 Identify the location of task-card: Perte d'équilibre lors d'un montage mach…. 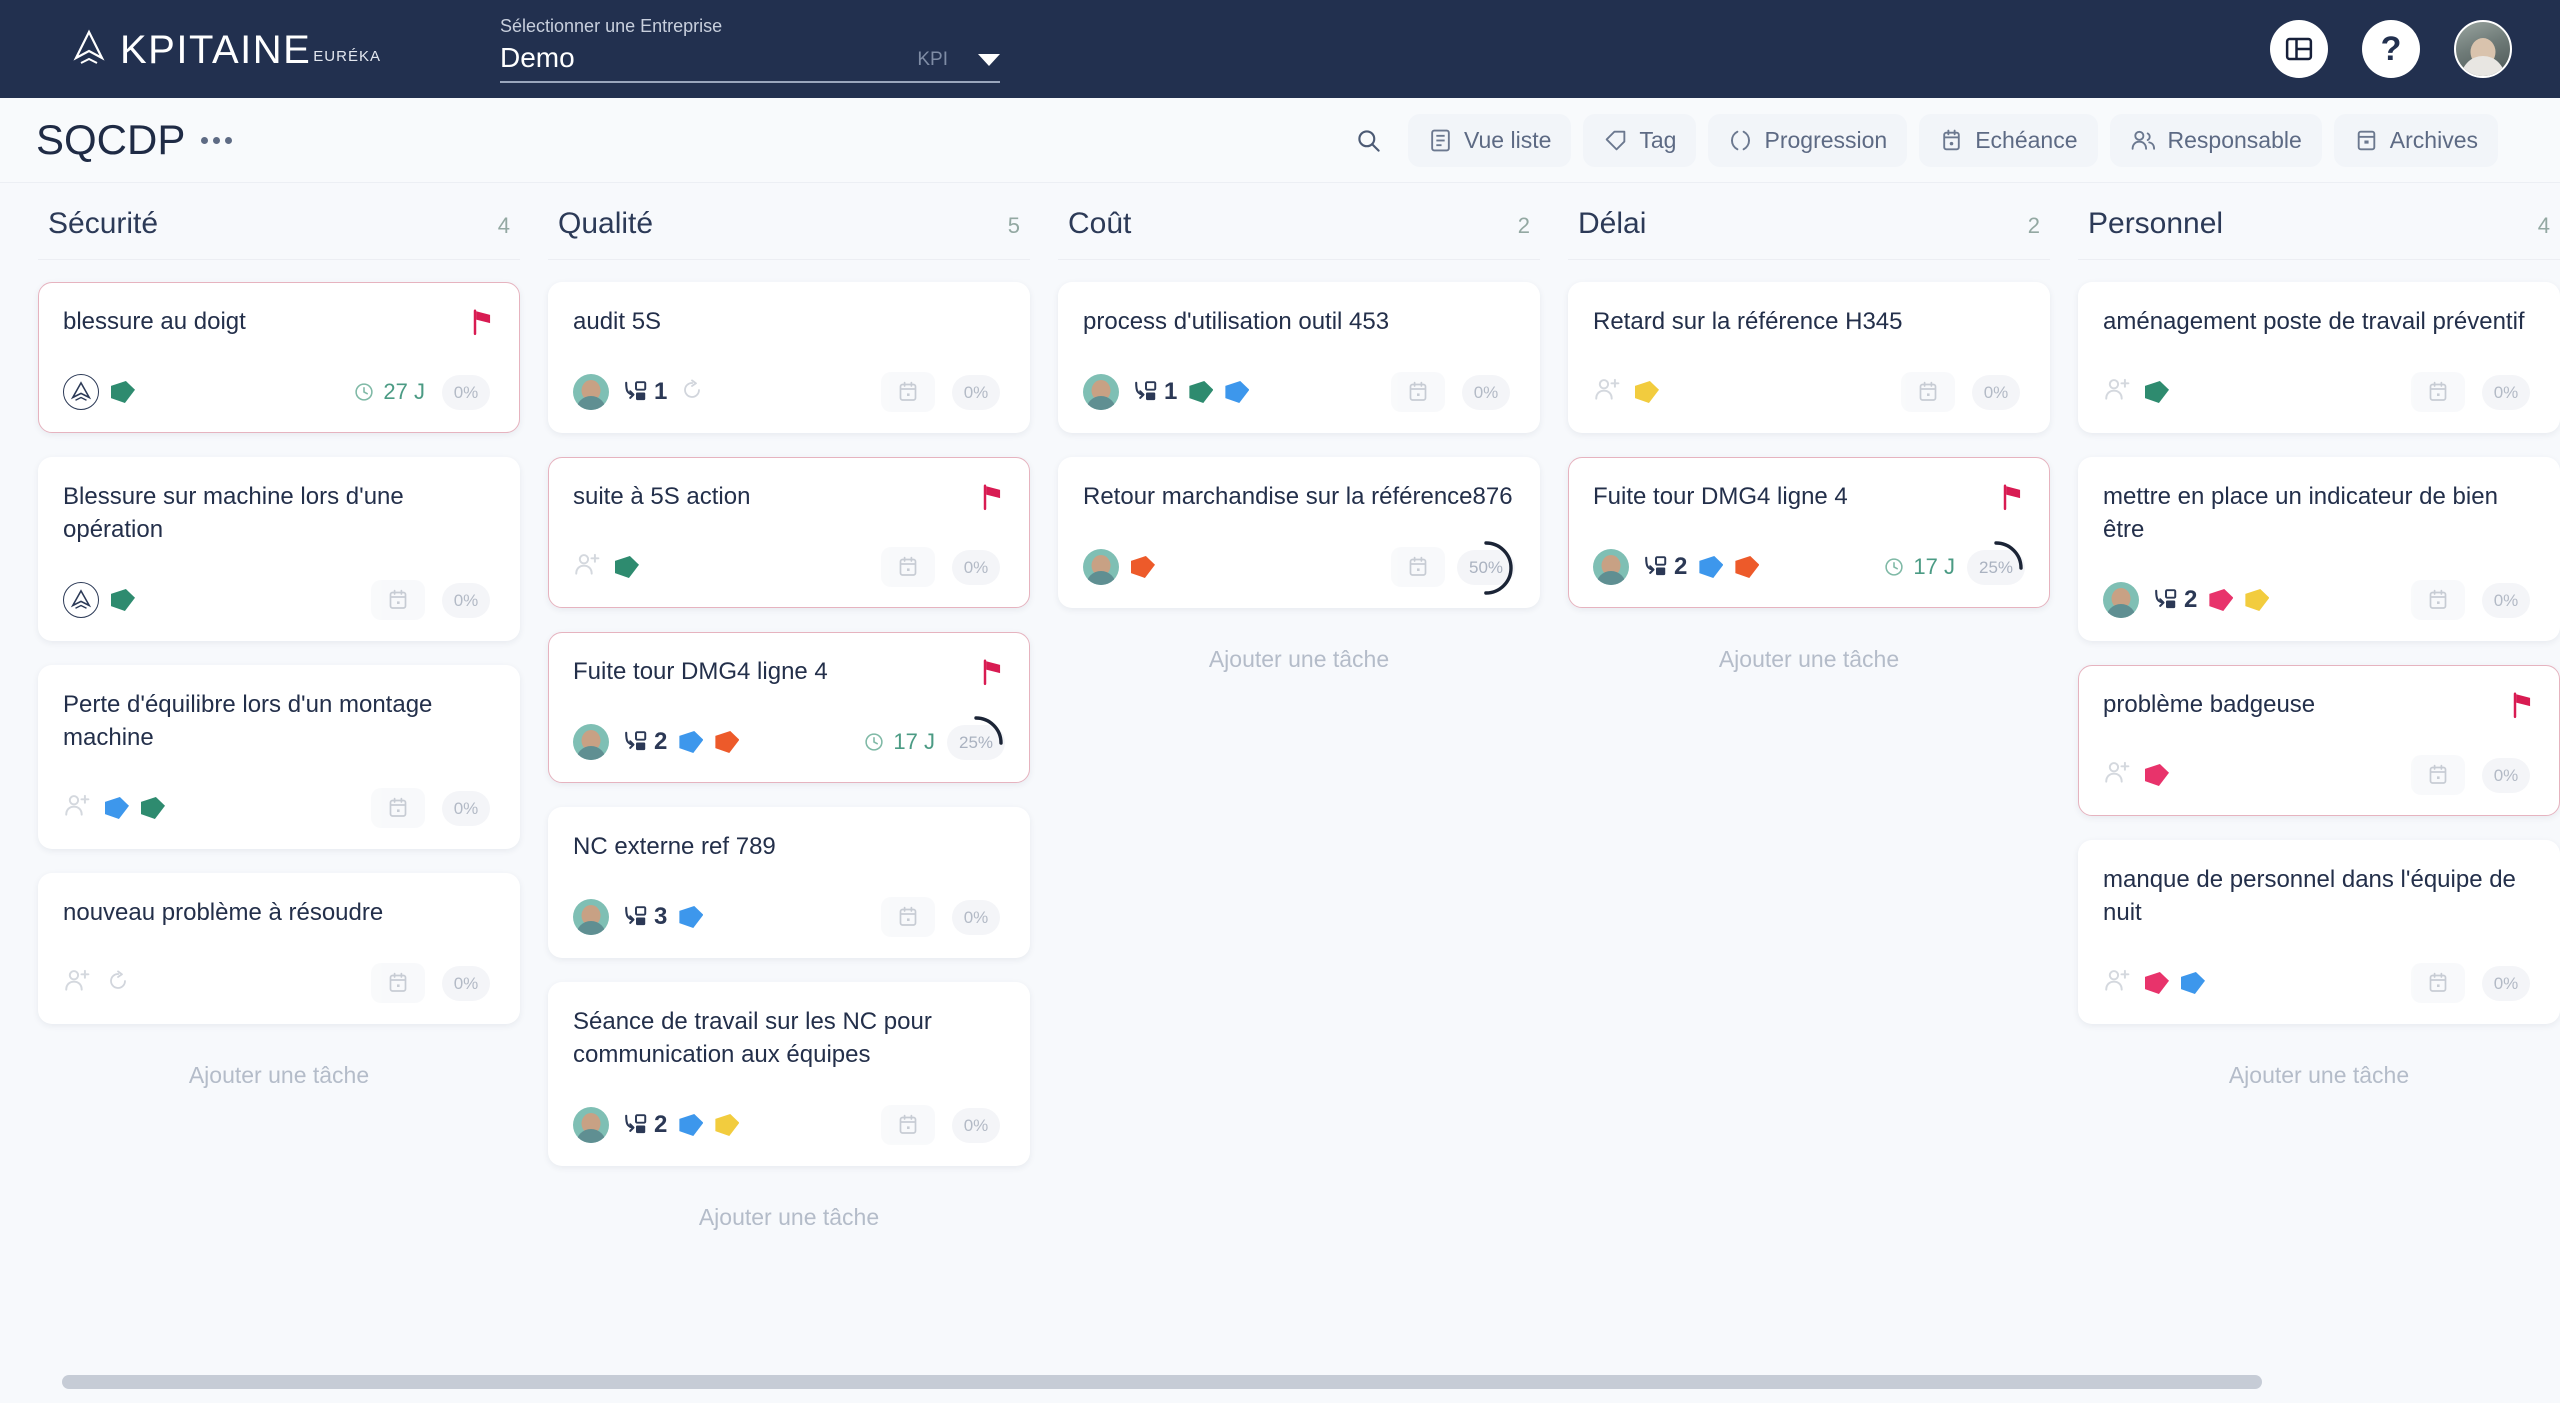
(279, 757).